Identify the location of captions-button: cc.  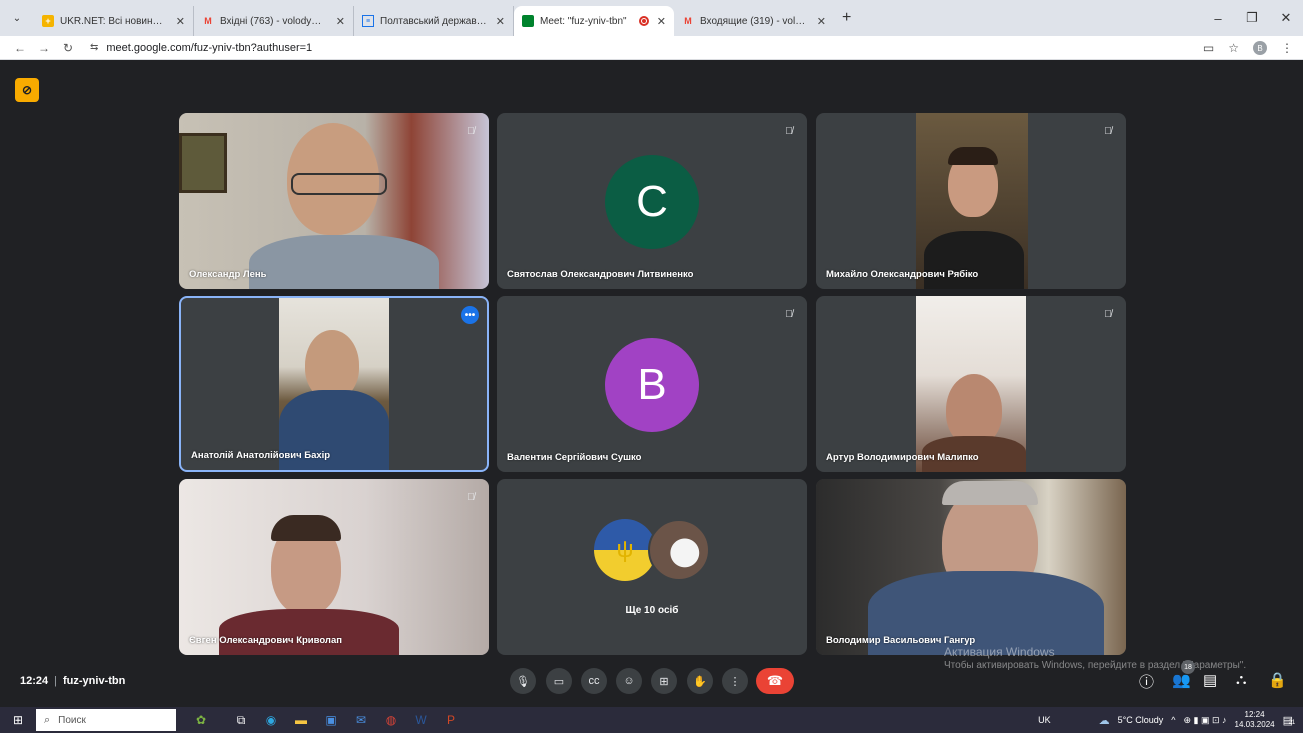
(594, 681).